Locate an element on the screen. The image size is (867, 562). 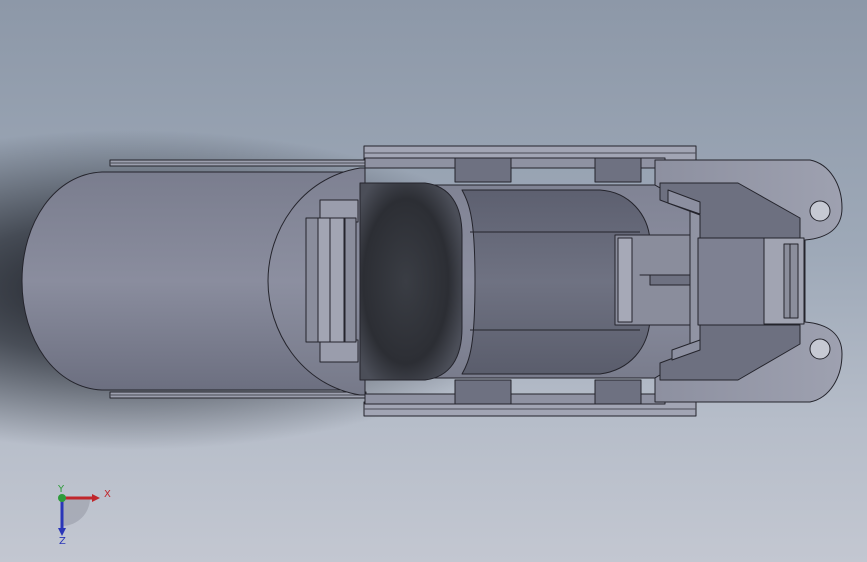
left-latch-window is located at coordinates (332, 281).